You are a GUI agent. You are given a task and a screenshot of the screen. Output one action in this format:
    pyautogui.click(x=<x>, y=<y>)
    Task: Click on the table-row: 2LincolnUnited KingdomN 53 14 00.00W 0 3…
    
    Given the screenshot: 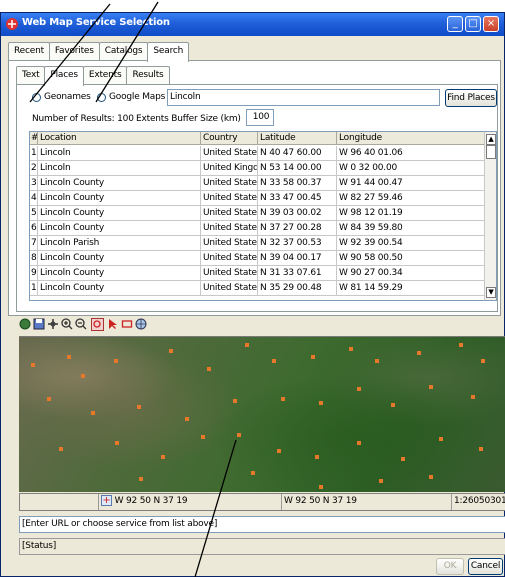 What is the action you would take?
    pyautogui.click(x=258, y=168)
    